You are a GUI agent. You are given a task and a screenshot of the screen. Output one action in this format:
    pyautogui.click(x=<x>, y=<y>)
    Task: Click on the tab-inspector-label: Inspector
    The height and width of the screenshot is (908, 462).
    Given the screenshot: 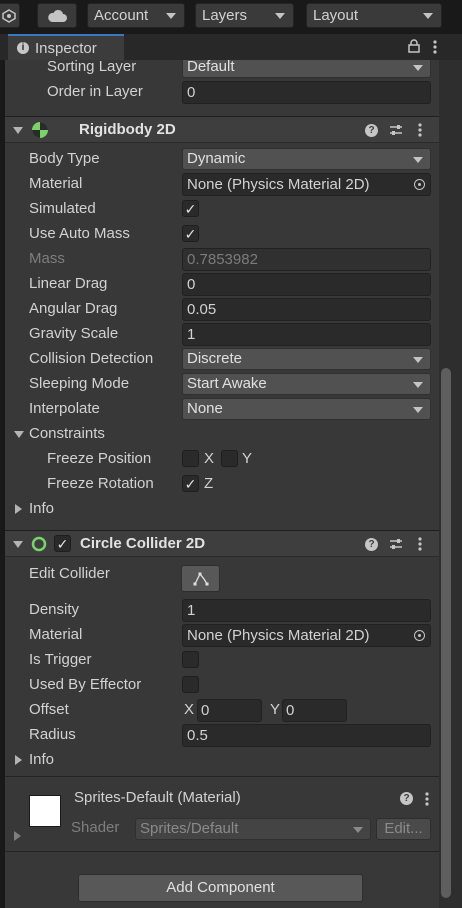 What is the action you would take?
    pyautogui.click(x=66, y=48)
    